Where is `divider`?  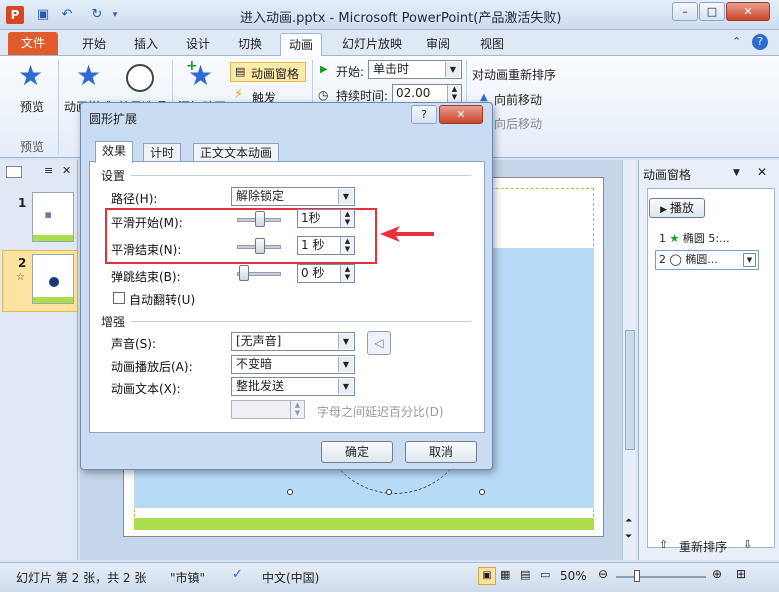
divider is located at coordinates (301, 175).